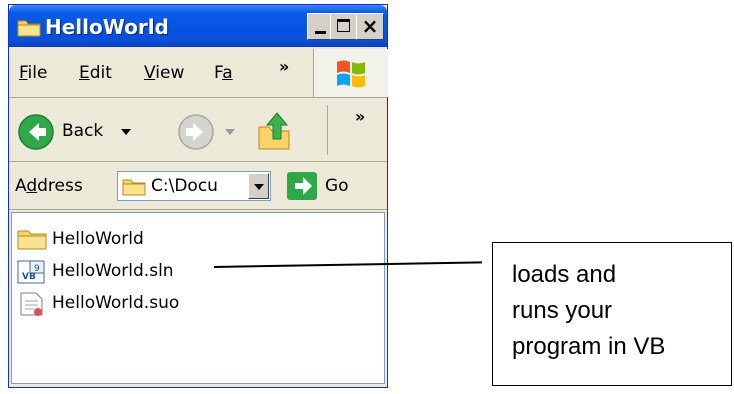  Describe the element at coordinates (116, 303) in the screenshot. I see `file-name: HelloWorld.suo` at that location.